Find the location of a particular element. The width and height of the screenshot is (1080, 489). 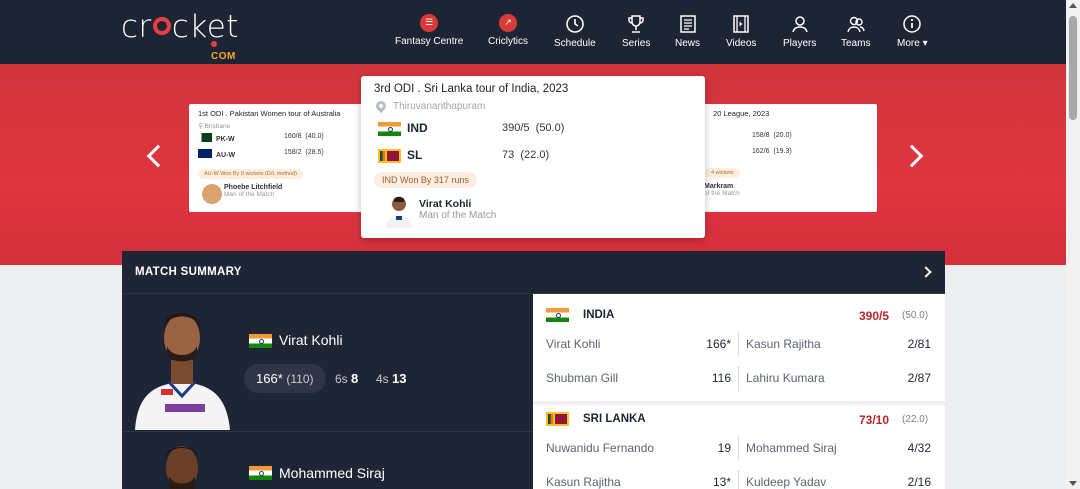

scroll-thumb is located at coordinates (1073, 68).